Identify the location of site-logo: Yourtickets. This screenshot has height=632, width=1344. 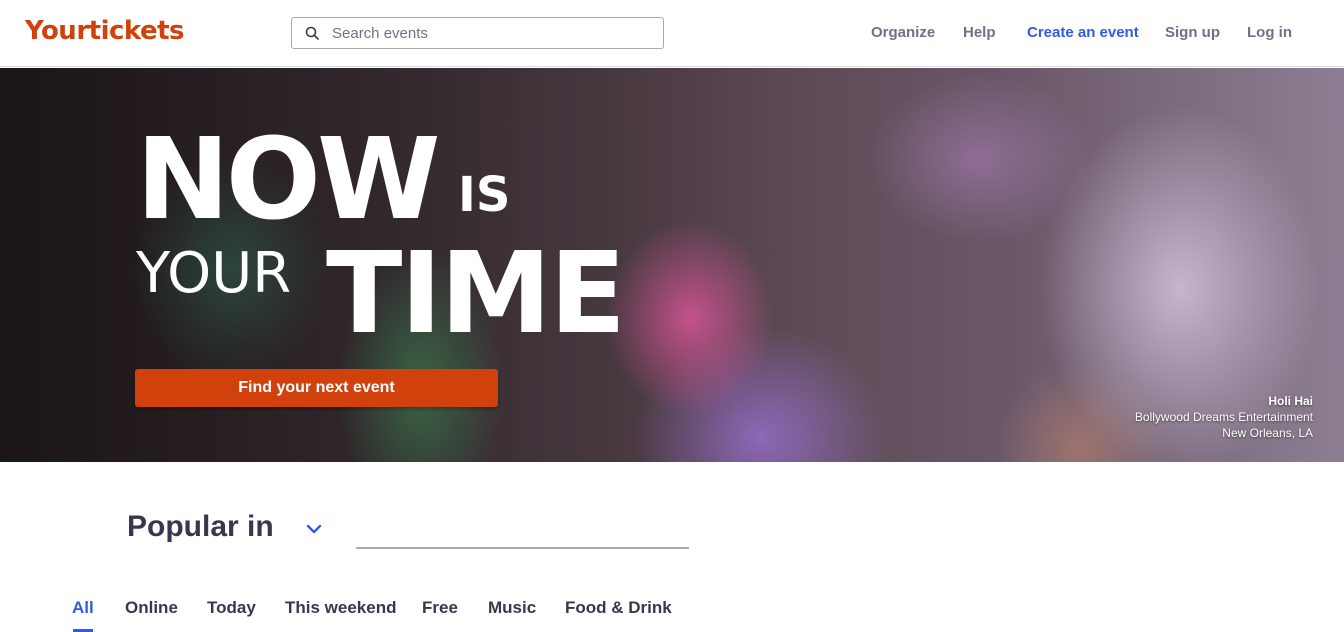
(105, 31).